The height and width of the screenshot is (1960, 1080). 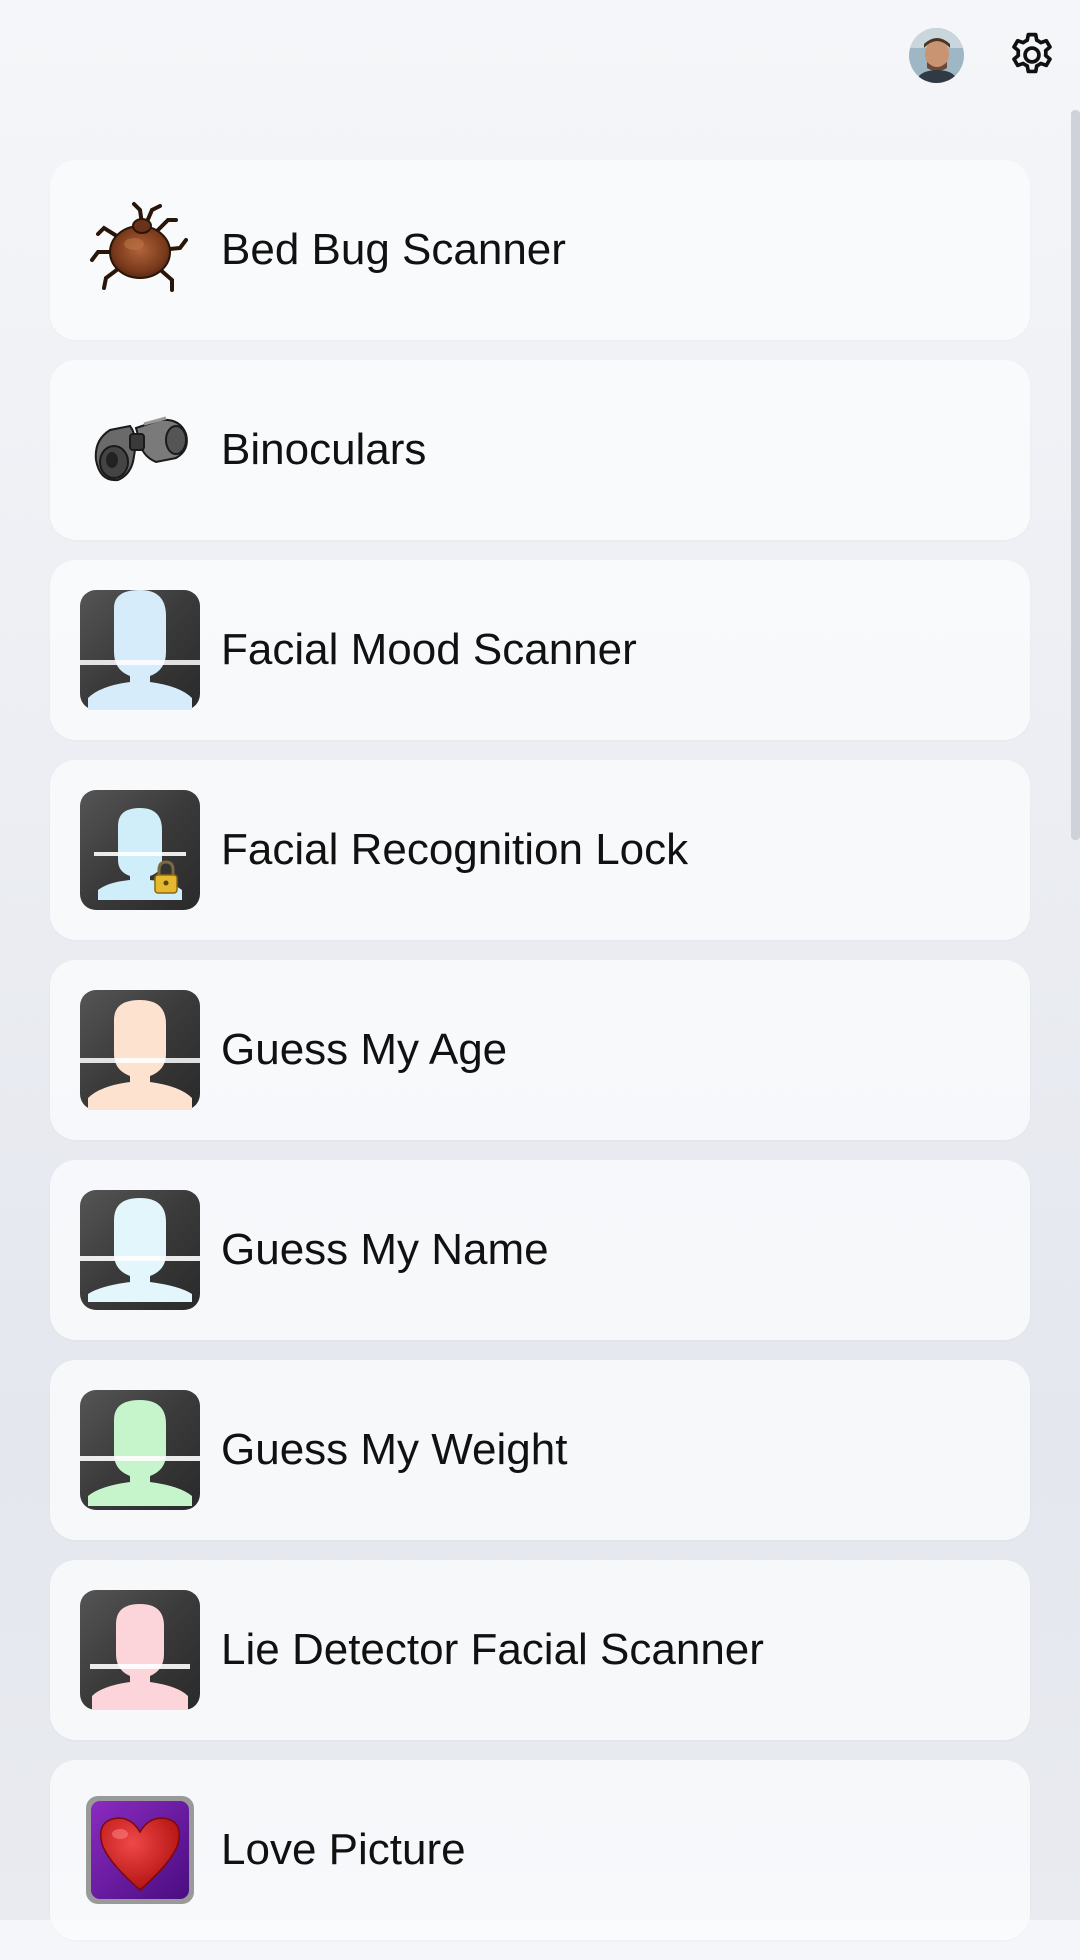 I want to click on app-item-facial-mood-scanner: Facial Mood Scanner, so click(x=540, y=650).